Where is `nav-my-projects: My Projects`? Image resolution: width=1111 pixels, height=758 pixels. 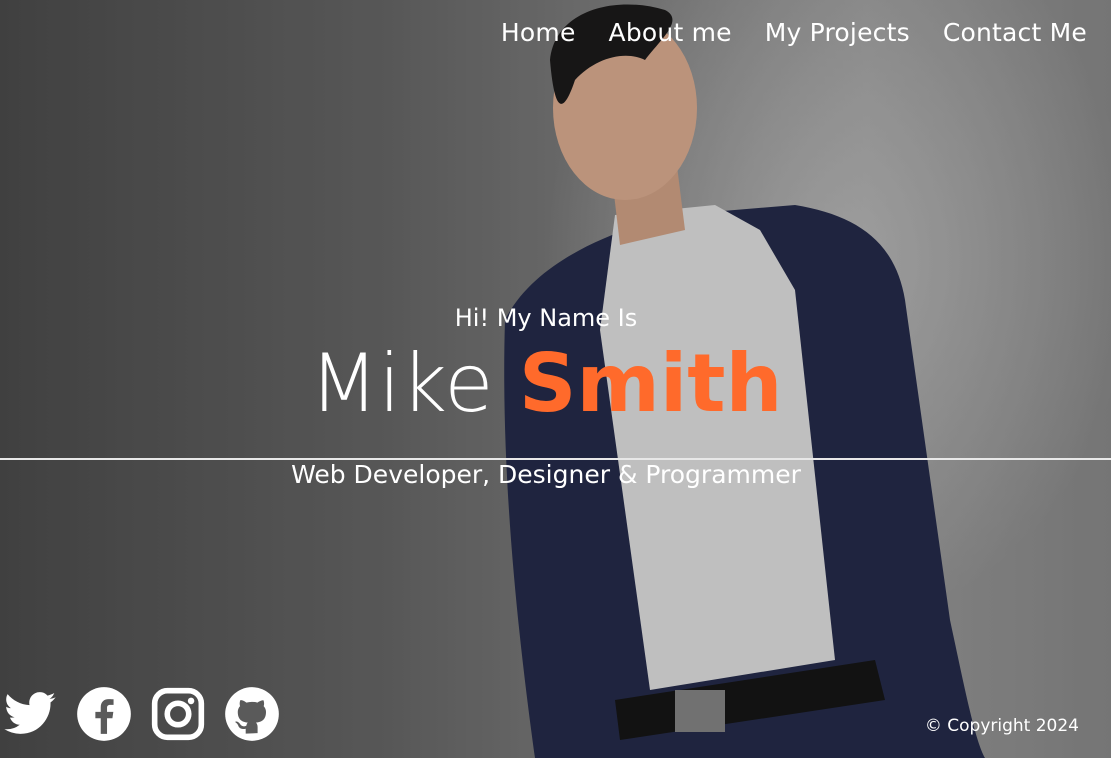 nav-my-projects: My Projects is located at coordinates (837, 32).